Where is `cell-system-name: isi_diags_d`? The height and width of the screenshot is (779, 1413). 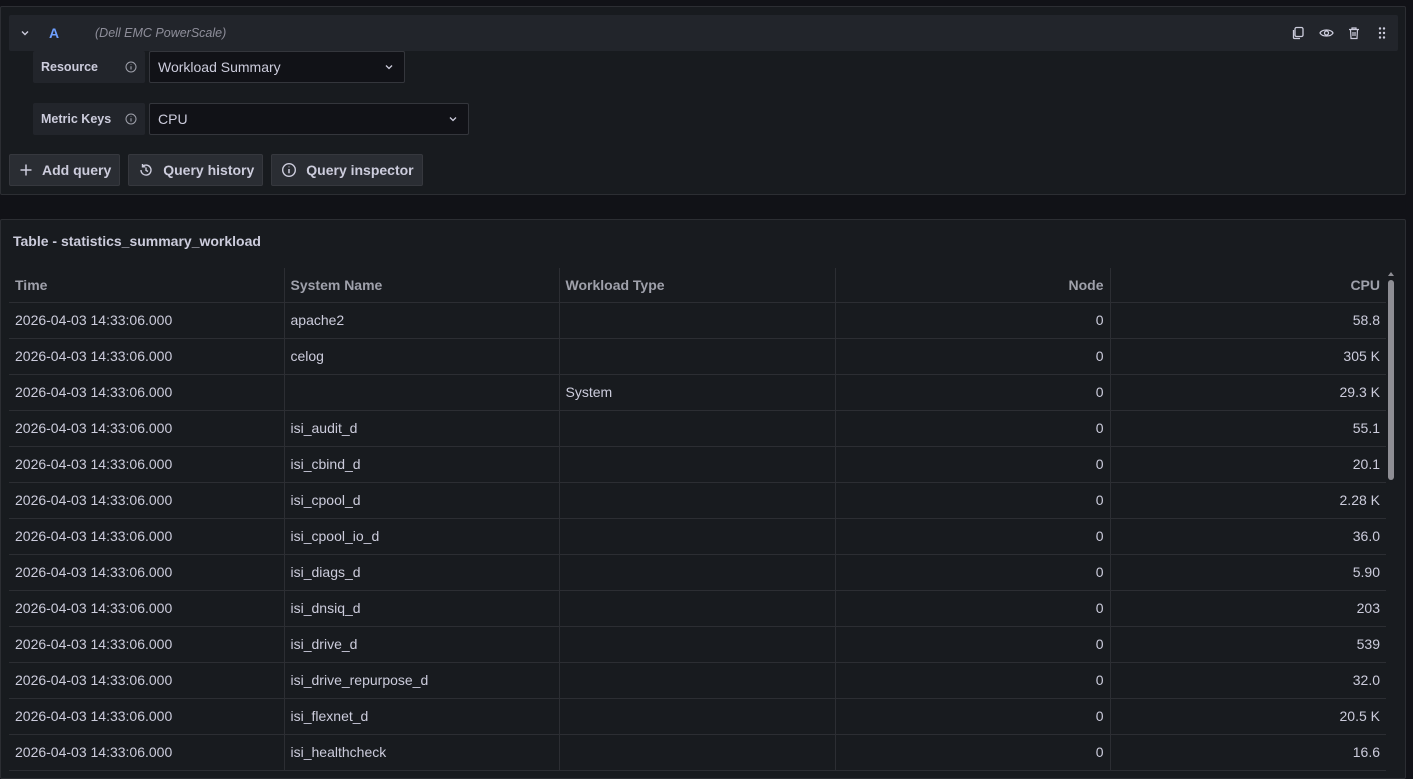 cell-system-name: isi_diags_d is located at coordinates (422, 572).